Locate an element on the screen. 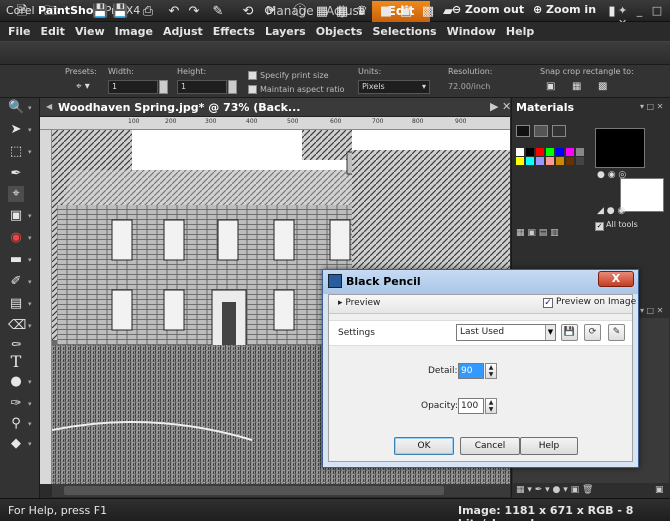  menu-edit: Edit is located at coordinates (53, 31).